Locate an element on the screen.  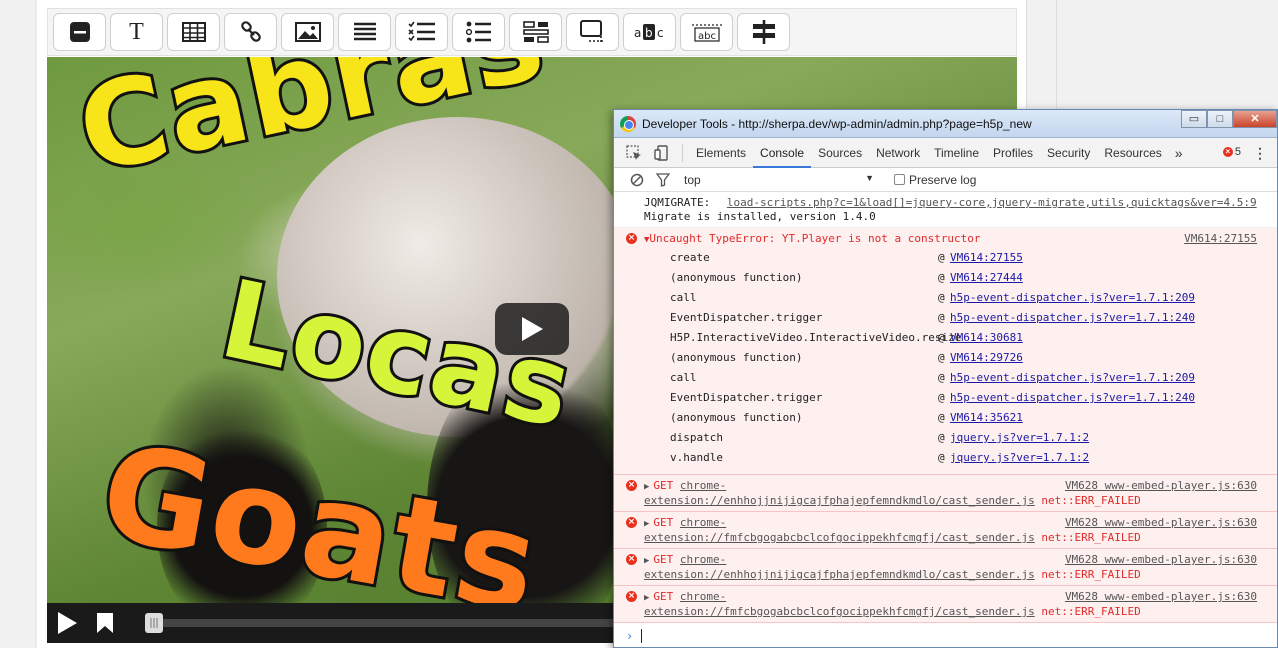
stack-source-link: VM614:27444 is located at coordinates (986, 278).